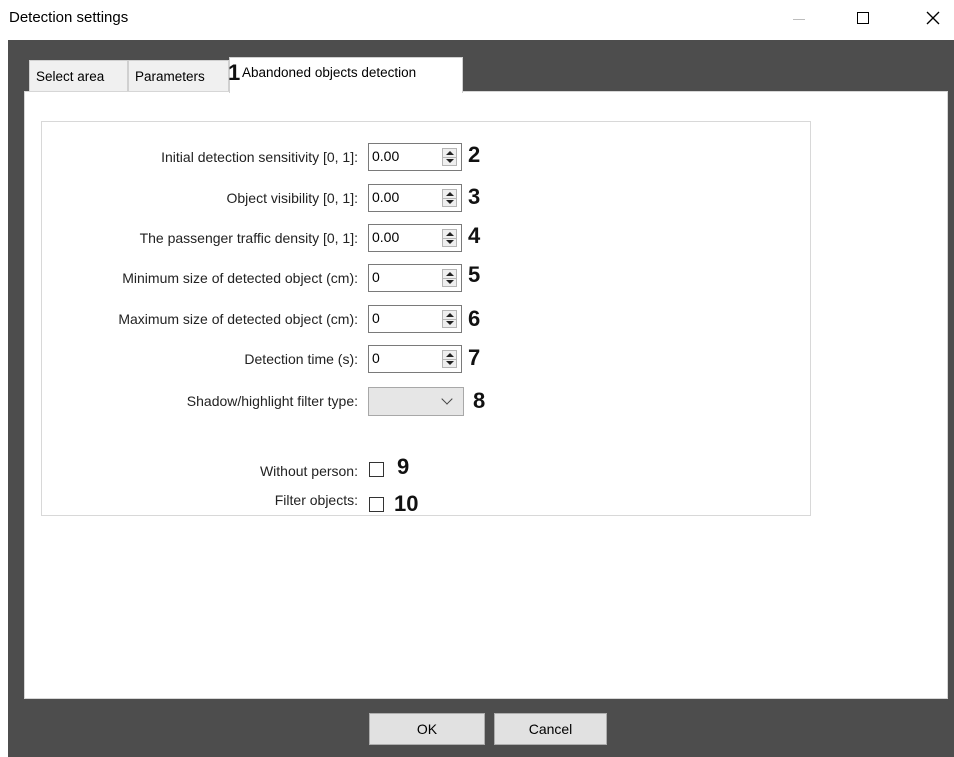 This screenshot has height=757, width=954. I want to click on detection-time-stepper: 0, so click(415, 359).